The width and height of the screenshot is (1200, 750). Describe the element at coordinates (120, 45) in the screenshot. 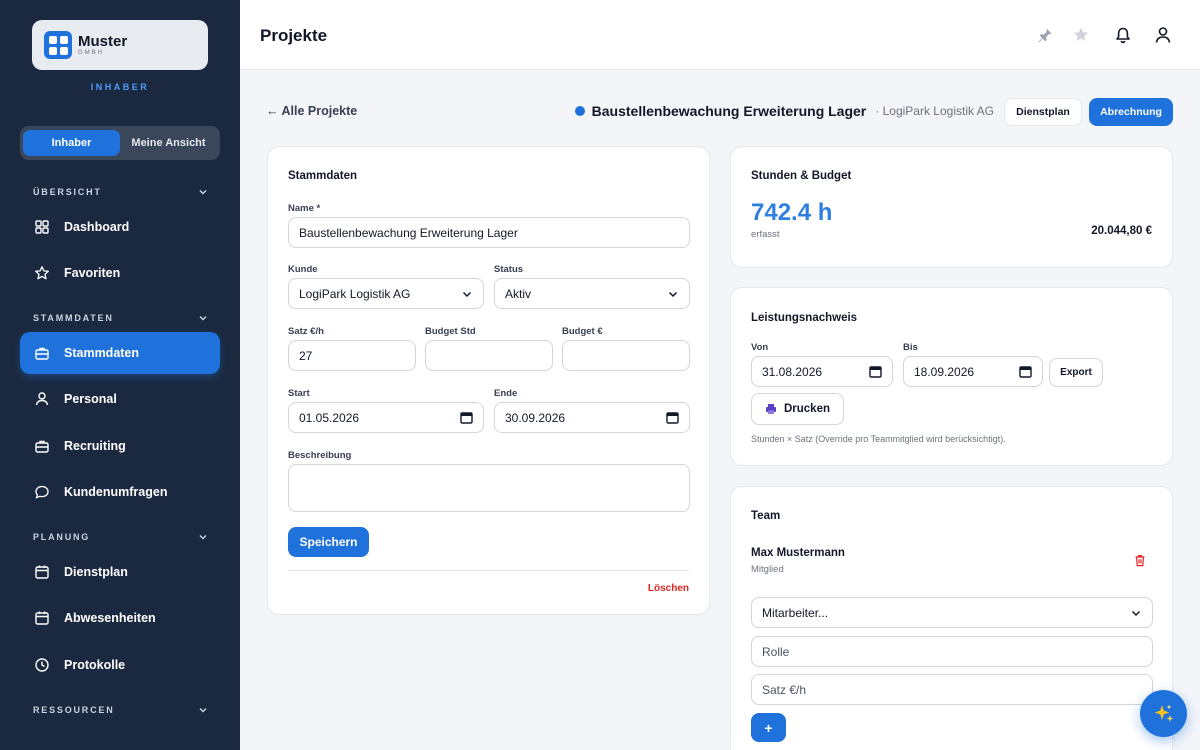

I see `company-logo: Muster GMBH` at that location.